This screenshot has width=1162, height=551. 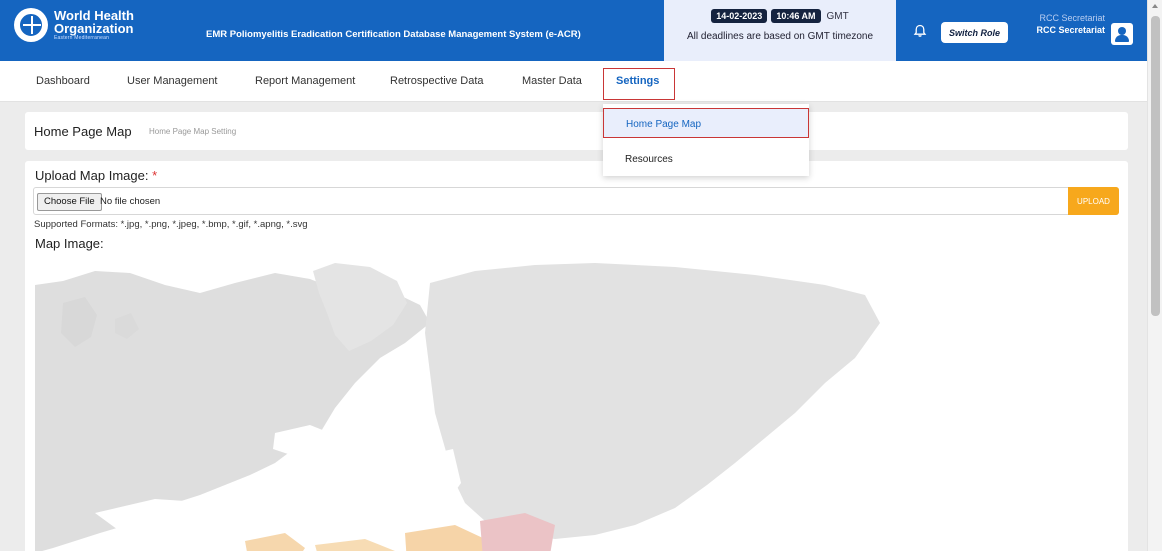 What do you see at coordinates (1155, 166) in the screenshot?
I see `scroll-thumb` at bounding box center [1155, 166].